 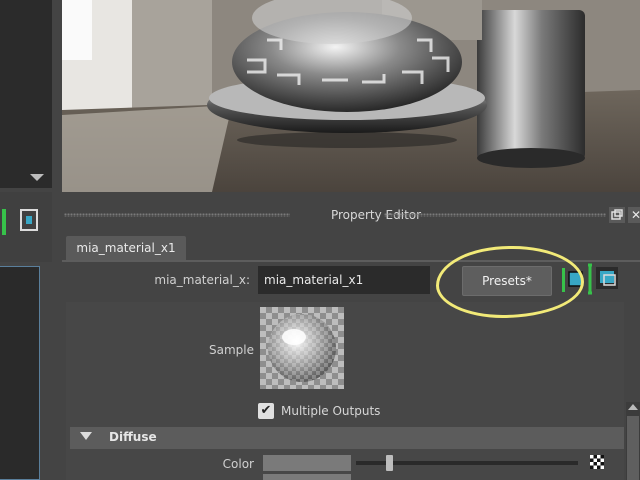 I want to click on diffuse-section-title: Diffuse, so click(x=133, y=437).